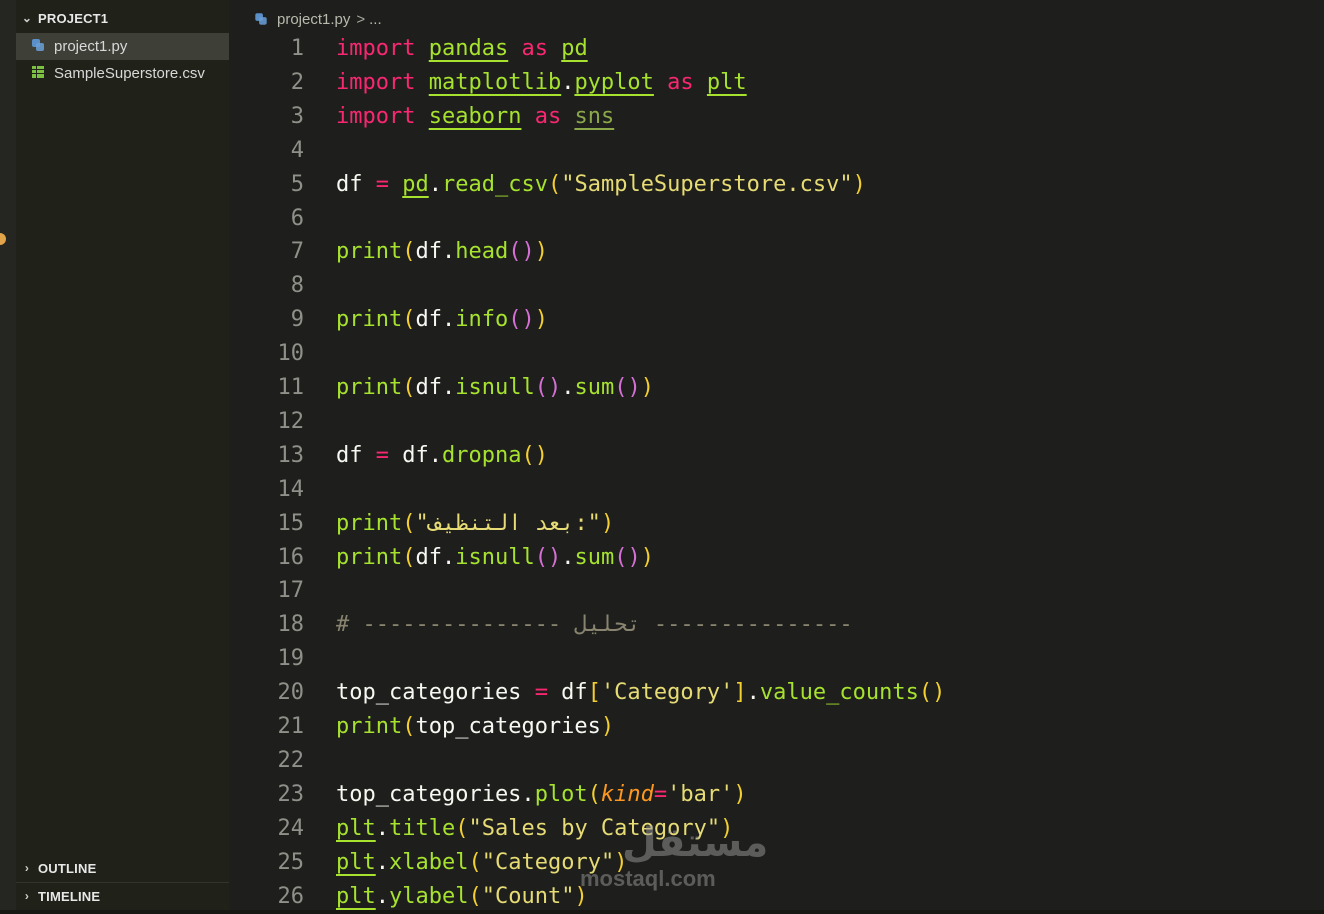  I want to click on code-line: 13 df = df.dropna(), so click(786, 455).